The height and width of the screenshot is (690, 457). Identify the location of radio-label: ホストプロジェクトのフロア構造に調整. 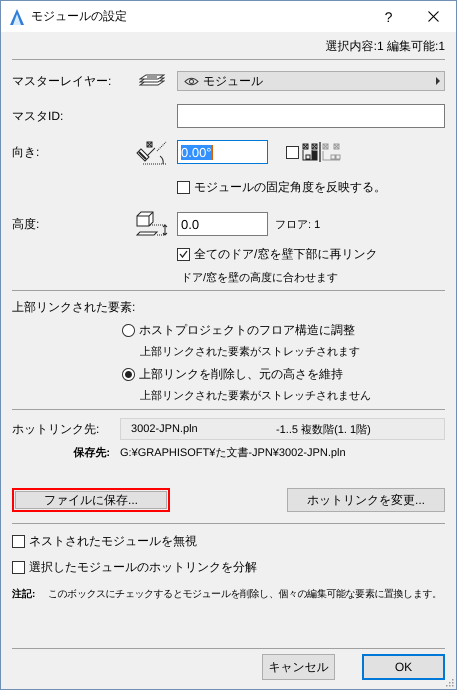
(247, 330).